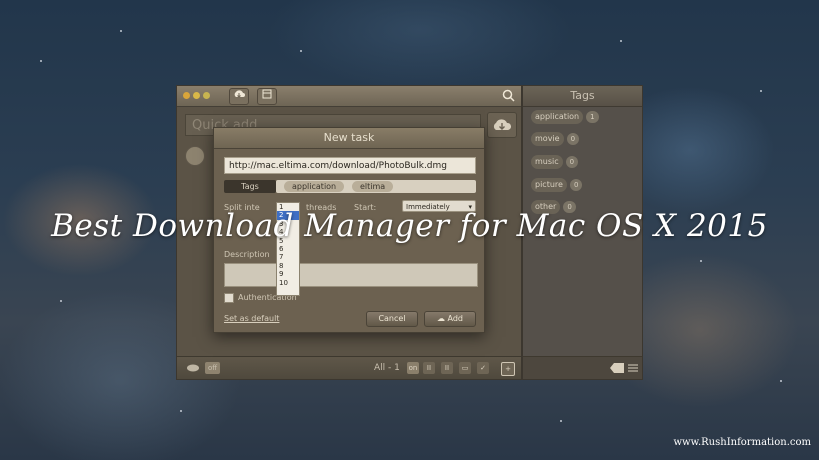 This screenshot has height=460, width=819. Describe the element at coordinates (288, 249) in the screenshot. I see `thread-option: 6` at that location.